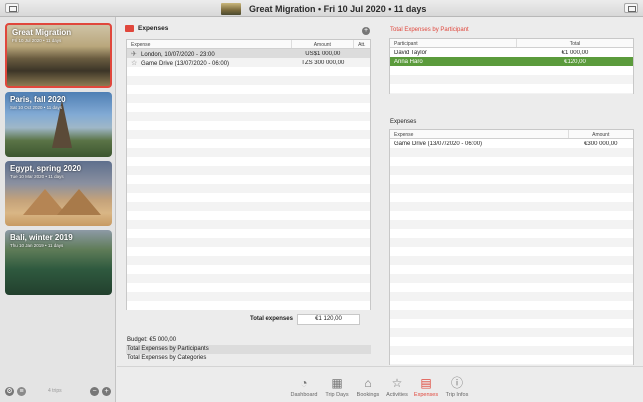  I want to click on total-expenses-value: €1 120,00, so click(328, 319).